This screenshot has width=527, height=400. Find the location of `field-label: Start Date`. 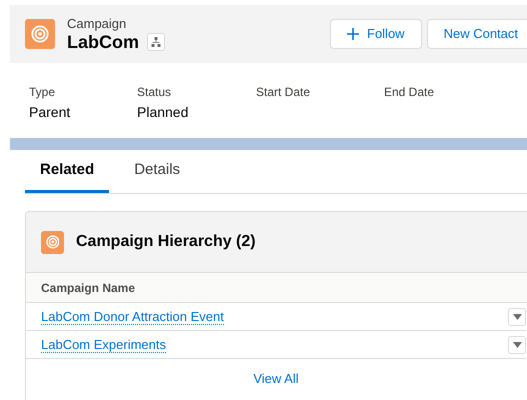

field-label: Start Date is located at coordinates (284, 92).